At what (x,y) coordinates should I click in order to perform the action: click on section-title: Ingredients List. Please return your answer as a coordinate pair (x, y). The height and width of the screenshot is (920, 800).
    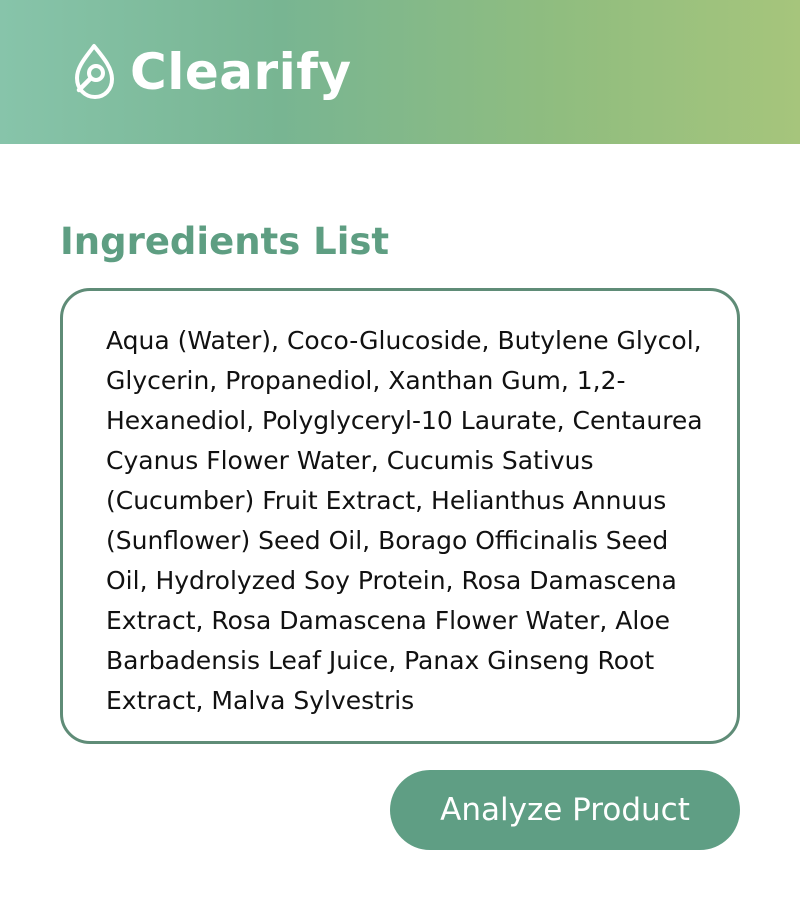
    Looking at the image, I should click on (225, 241).